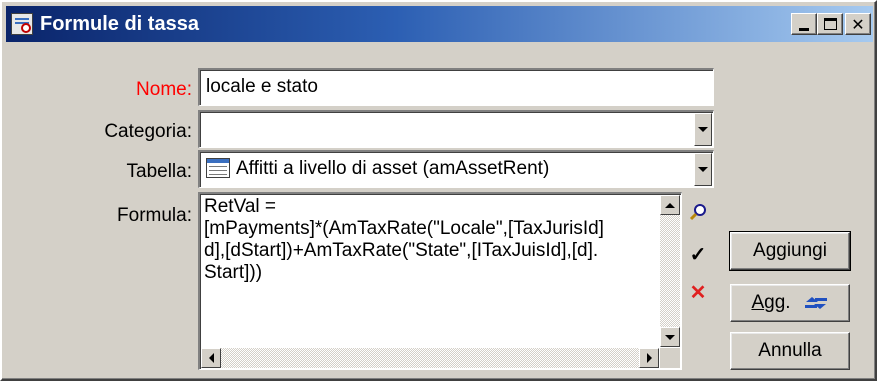 This screenshot has height=381, width=877. I want to click on checkmark-icon: ✓, so click(698, 254).